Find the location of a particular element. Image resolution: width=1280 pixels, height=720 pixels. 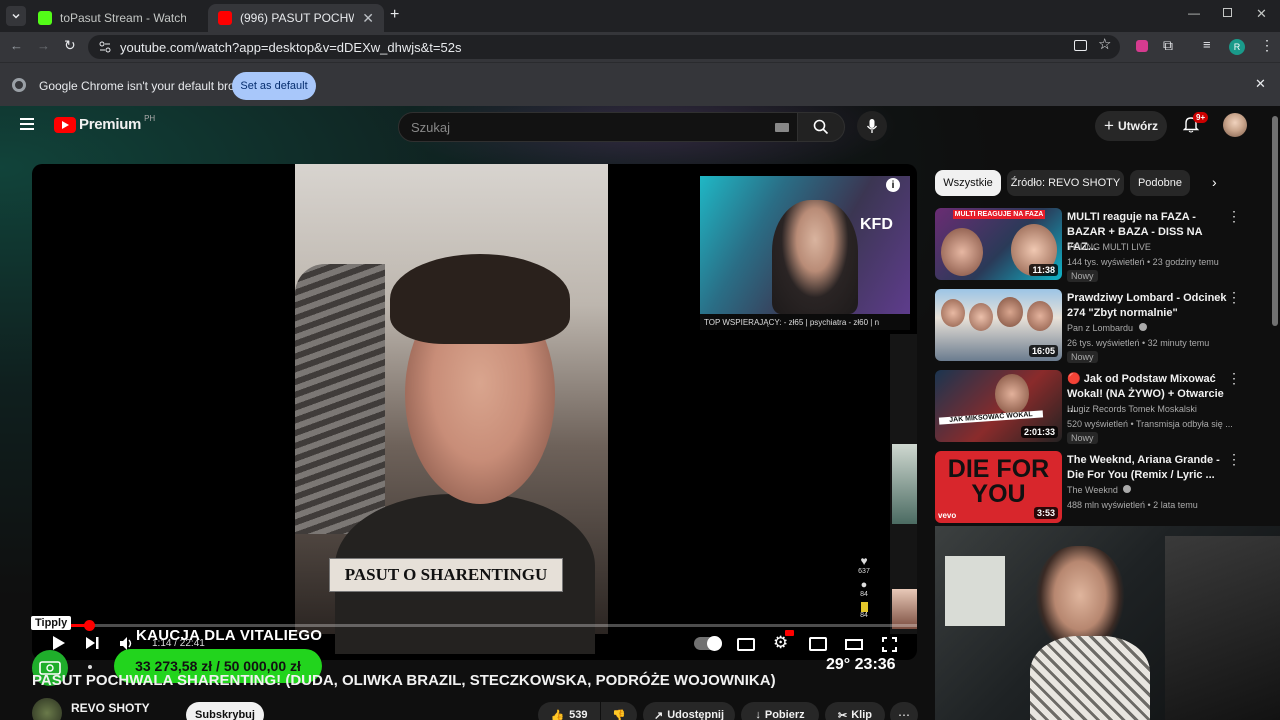

tab-kick: toPasut Stream - Watch Live on Kick is located at coordinates (118, 18).